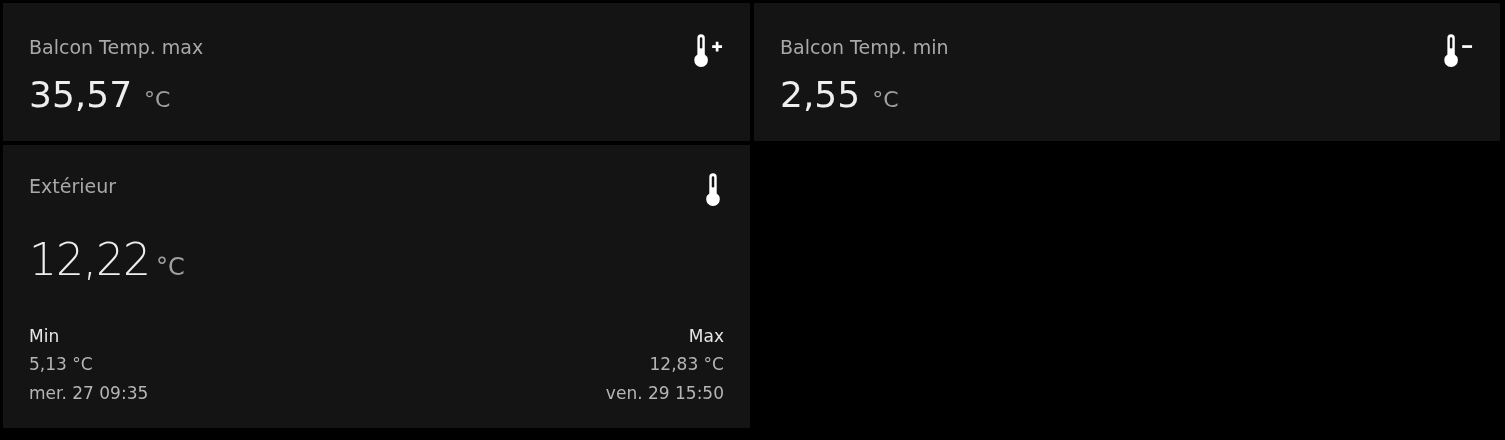 Image resolution: width=1505 pixels, height=440 pixels. What do you see at coordinates (686, 364) in the screenshot?
I see `stat-value: 12,83 °C` at bounding box center [686, 364].